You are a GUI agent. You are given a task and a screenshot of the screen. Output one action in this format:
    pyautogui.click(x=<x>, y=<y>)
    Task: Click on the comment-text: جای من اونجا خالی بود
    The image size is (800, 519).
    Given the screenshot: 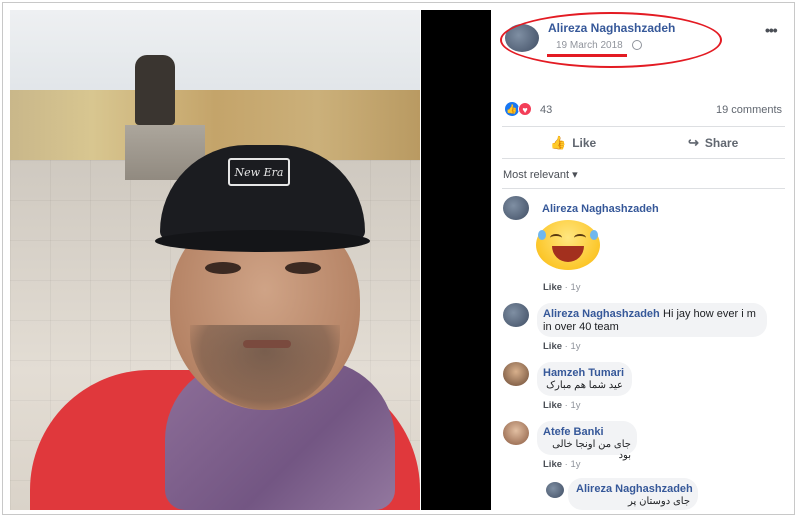 What is the action you would take?
    pyautogui.click(x=591, y=450)
    